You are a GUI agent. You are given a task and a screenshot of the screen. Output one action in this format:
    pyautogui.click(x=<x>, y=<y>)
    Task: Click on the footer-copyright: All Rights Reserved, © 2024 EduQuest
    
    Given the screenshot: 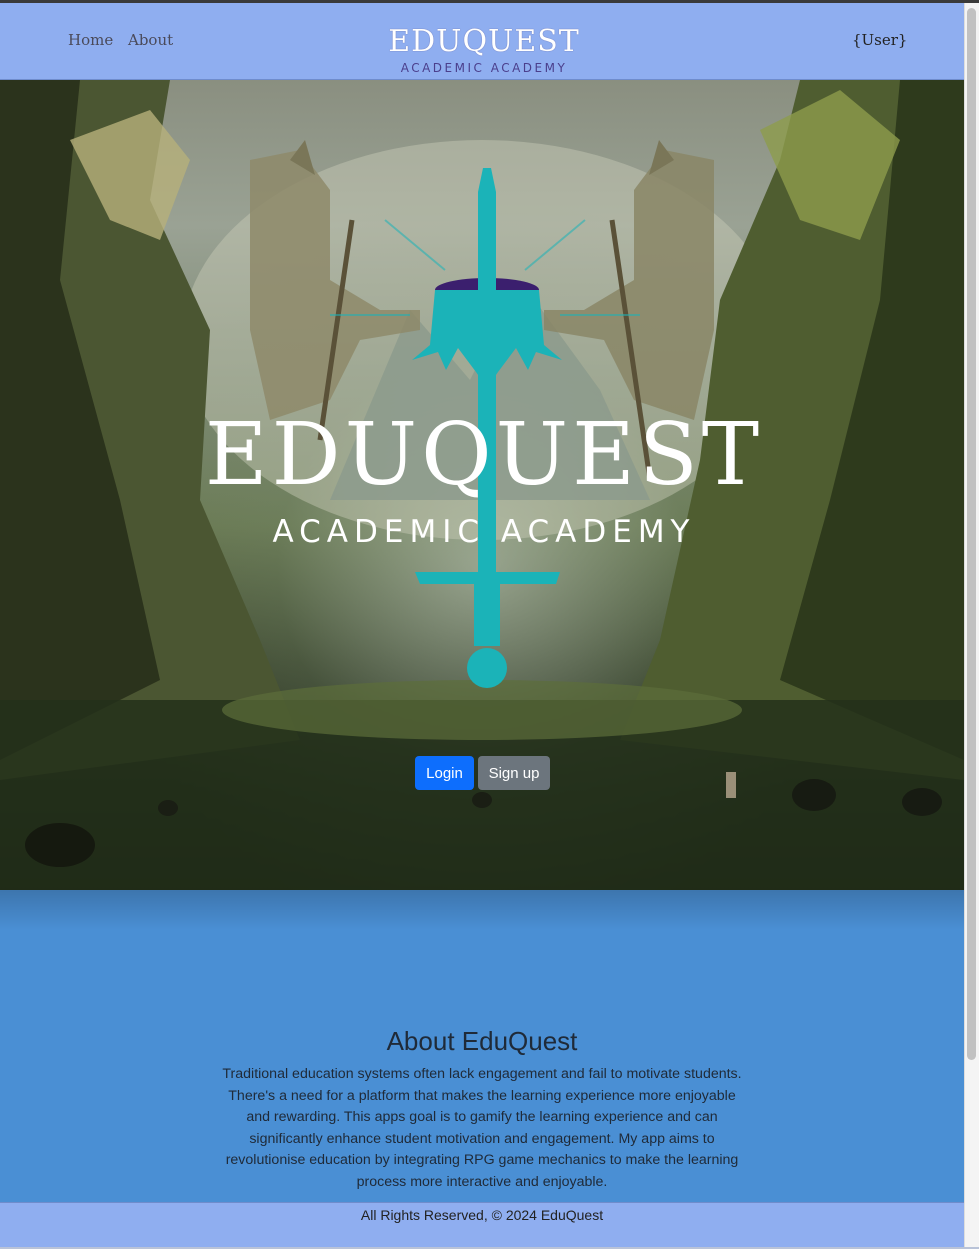 What is the action you would take?
    pyautogui.click(x=482, y=1215)
    